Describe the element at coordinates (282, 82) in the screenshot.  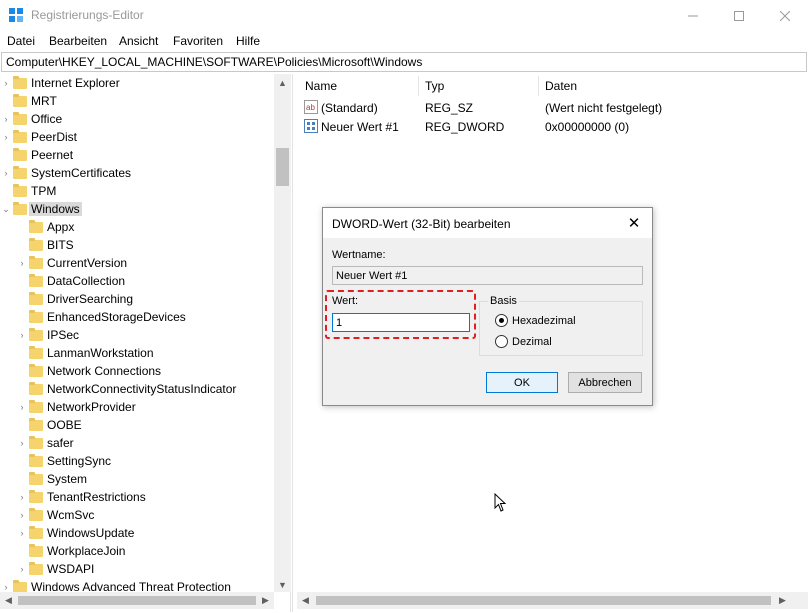
I see `scroll-up-icon: ▲` at that location.